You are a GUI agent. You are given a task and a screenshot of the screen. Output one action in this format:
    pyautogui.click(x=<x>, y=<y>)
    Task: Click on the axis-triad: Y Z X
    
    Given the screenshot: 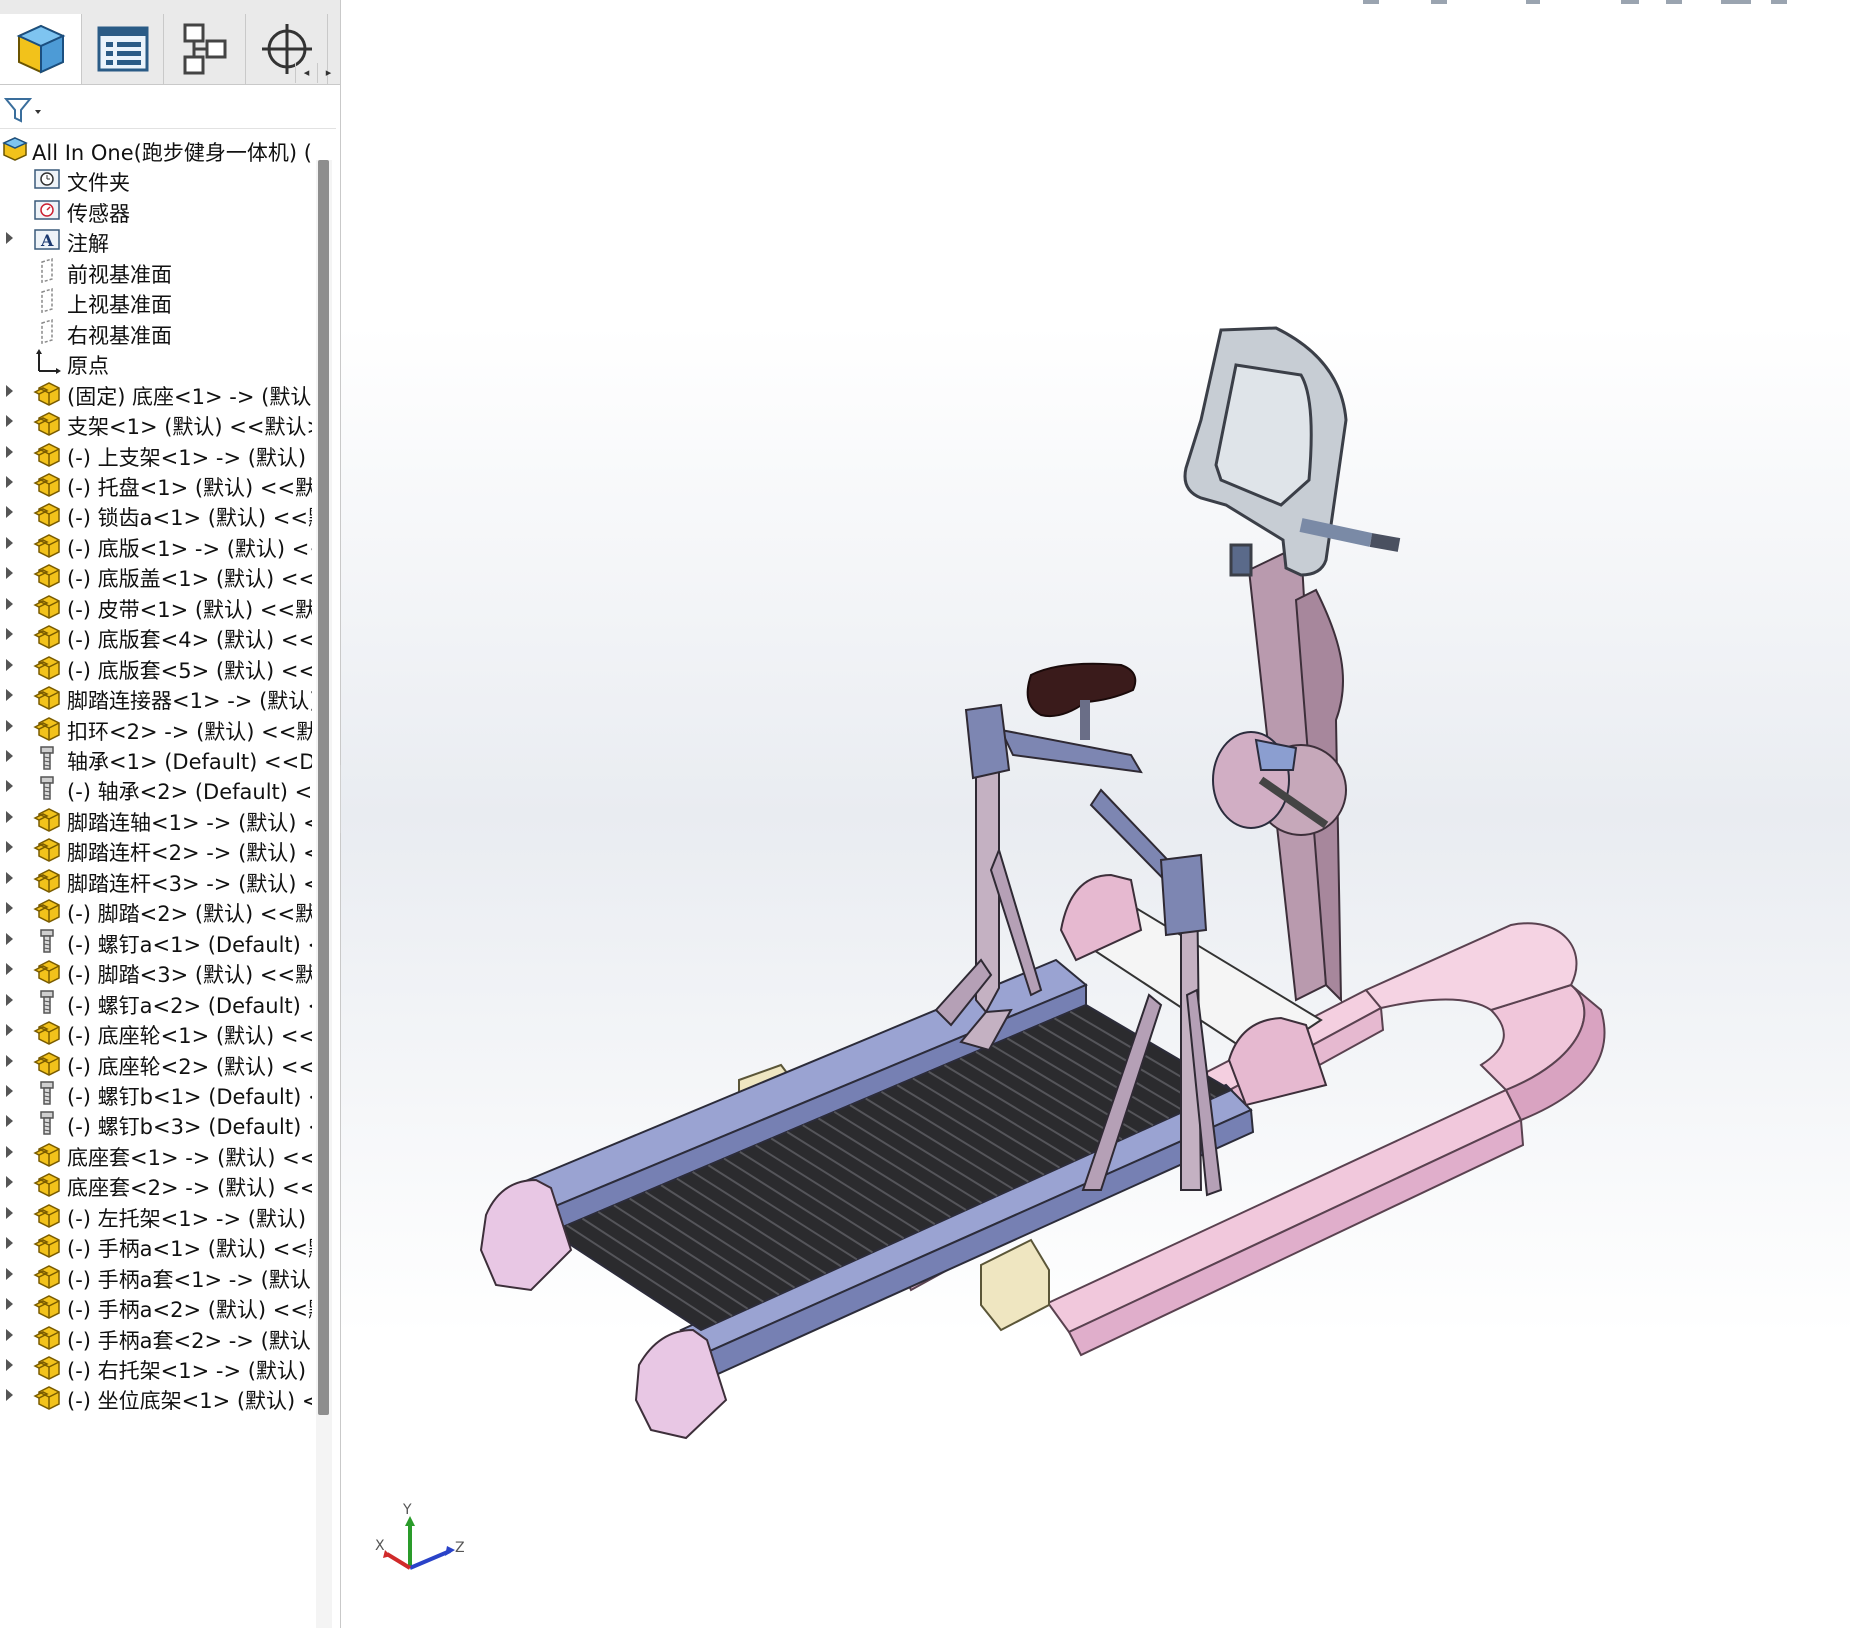 What is the action you would take?
    pyautogui.click(x=425, y=1544)
    